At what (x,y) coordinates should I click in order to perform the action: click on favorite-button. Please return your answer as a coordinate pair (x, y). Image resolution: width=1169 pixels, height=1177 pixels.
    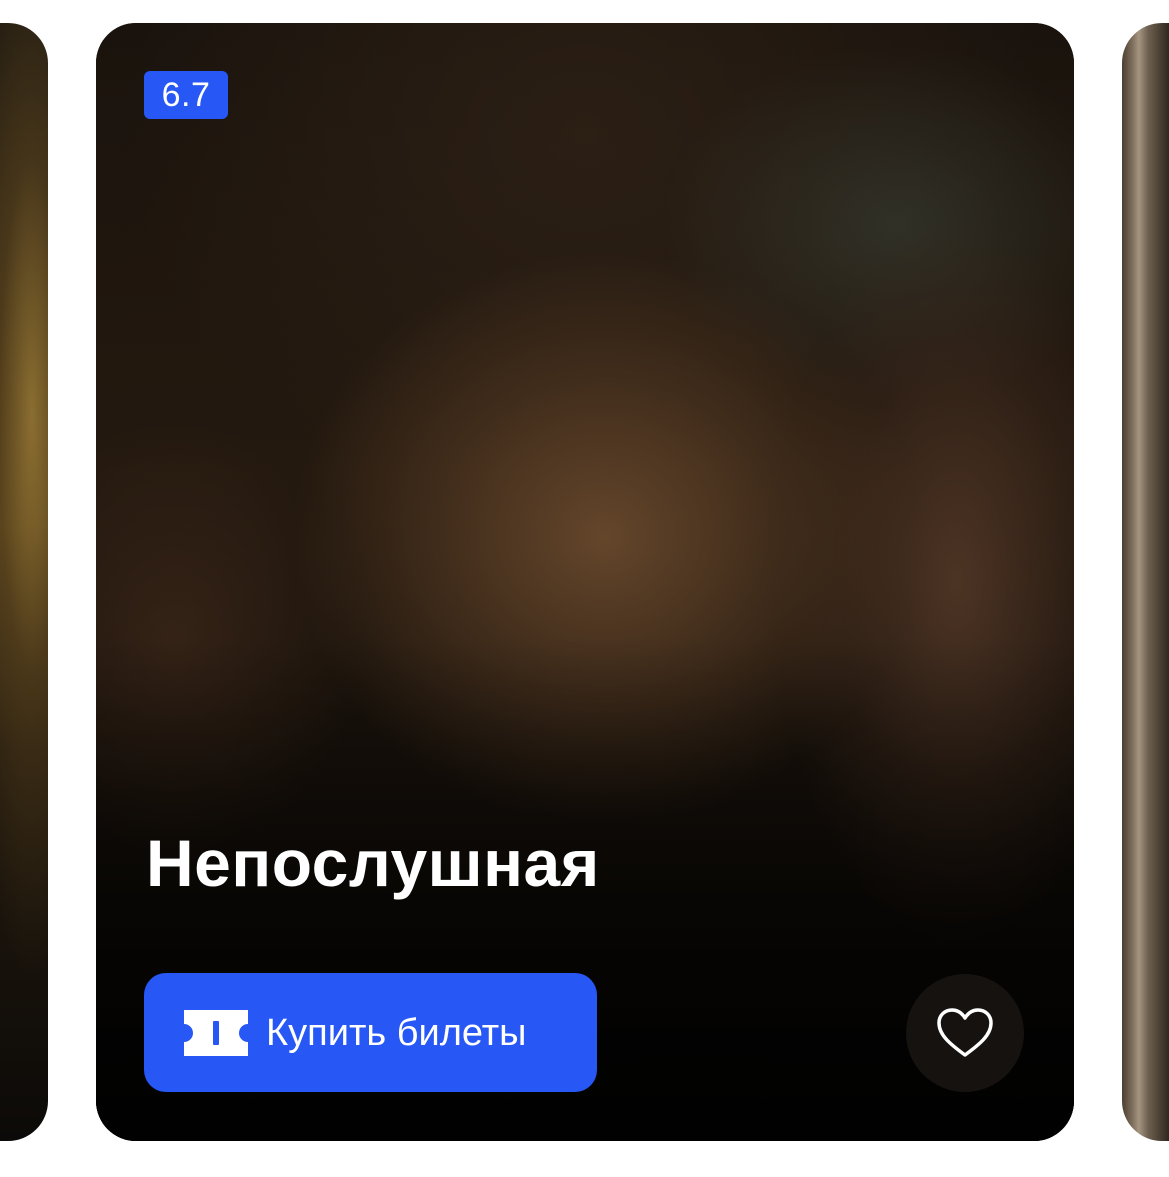
    Looking at the image, I should click on (965, 1033).